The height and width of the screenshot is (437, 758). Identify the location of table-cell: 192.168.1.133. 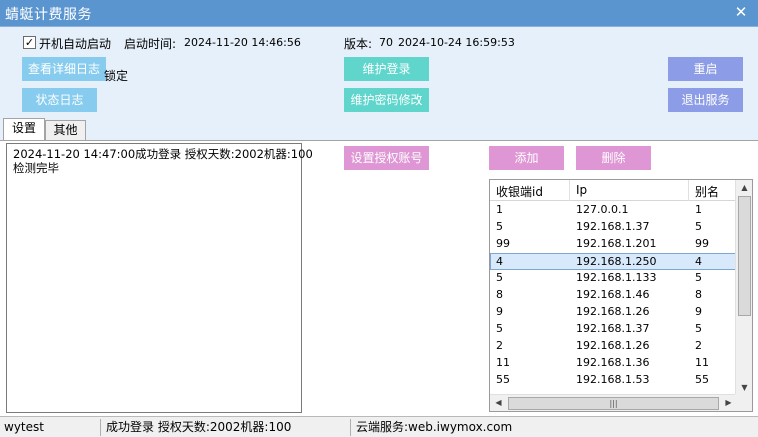
(616, 277).